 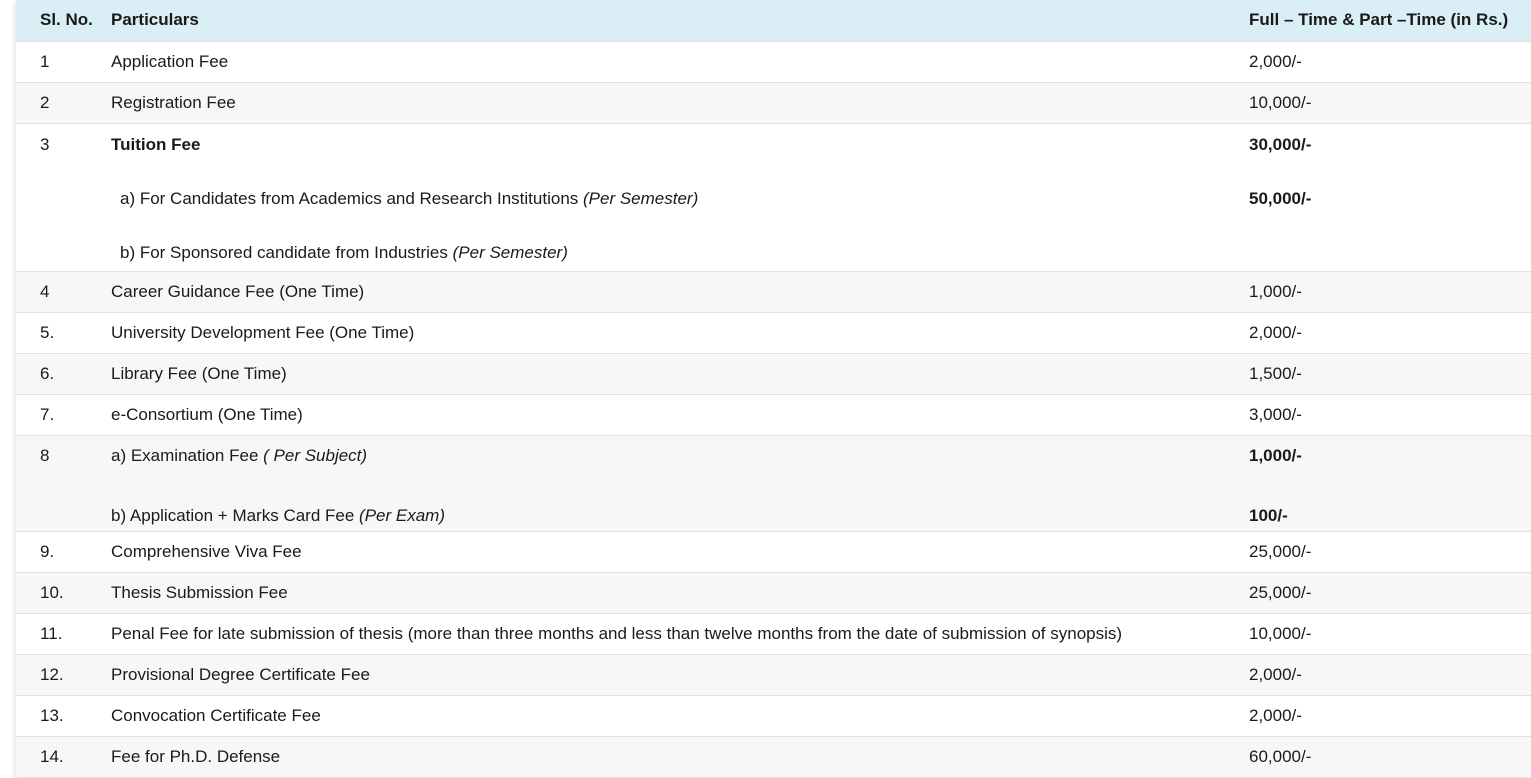 What do you see at coordinates (63, 197) in the screenshot?
I see `row-sl-no: 3` at bounding box center [63, 197].